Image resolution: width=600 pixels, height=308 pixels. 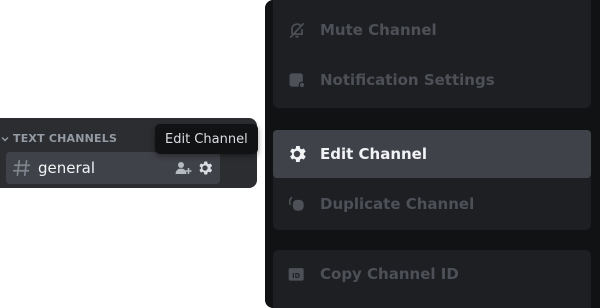 I want to click on channel-item-general: general, so click(x=113, y=168).